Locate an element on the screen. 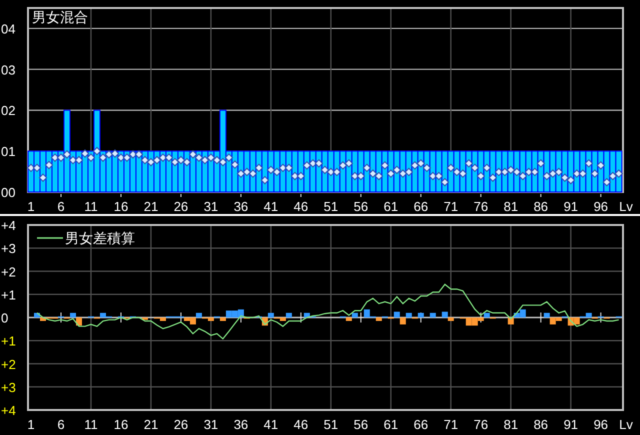  axis-label: 00 is located at coordinates (8, 192).